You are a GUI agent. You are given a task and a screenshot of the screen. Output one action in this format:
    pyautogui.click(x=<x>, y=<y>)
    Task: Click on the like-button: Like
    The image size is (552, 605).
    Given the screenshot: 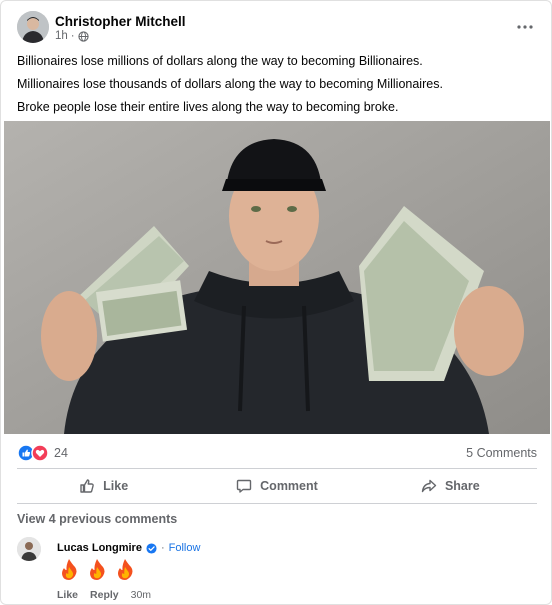 What is the action you would take?
    pyautogui.click(x=103, y=486)
    